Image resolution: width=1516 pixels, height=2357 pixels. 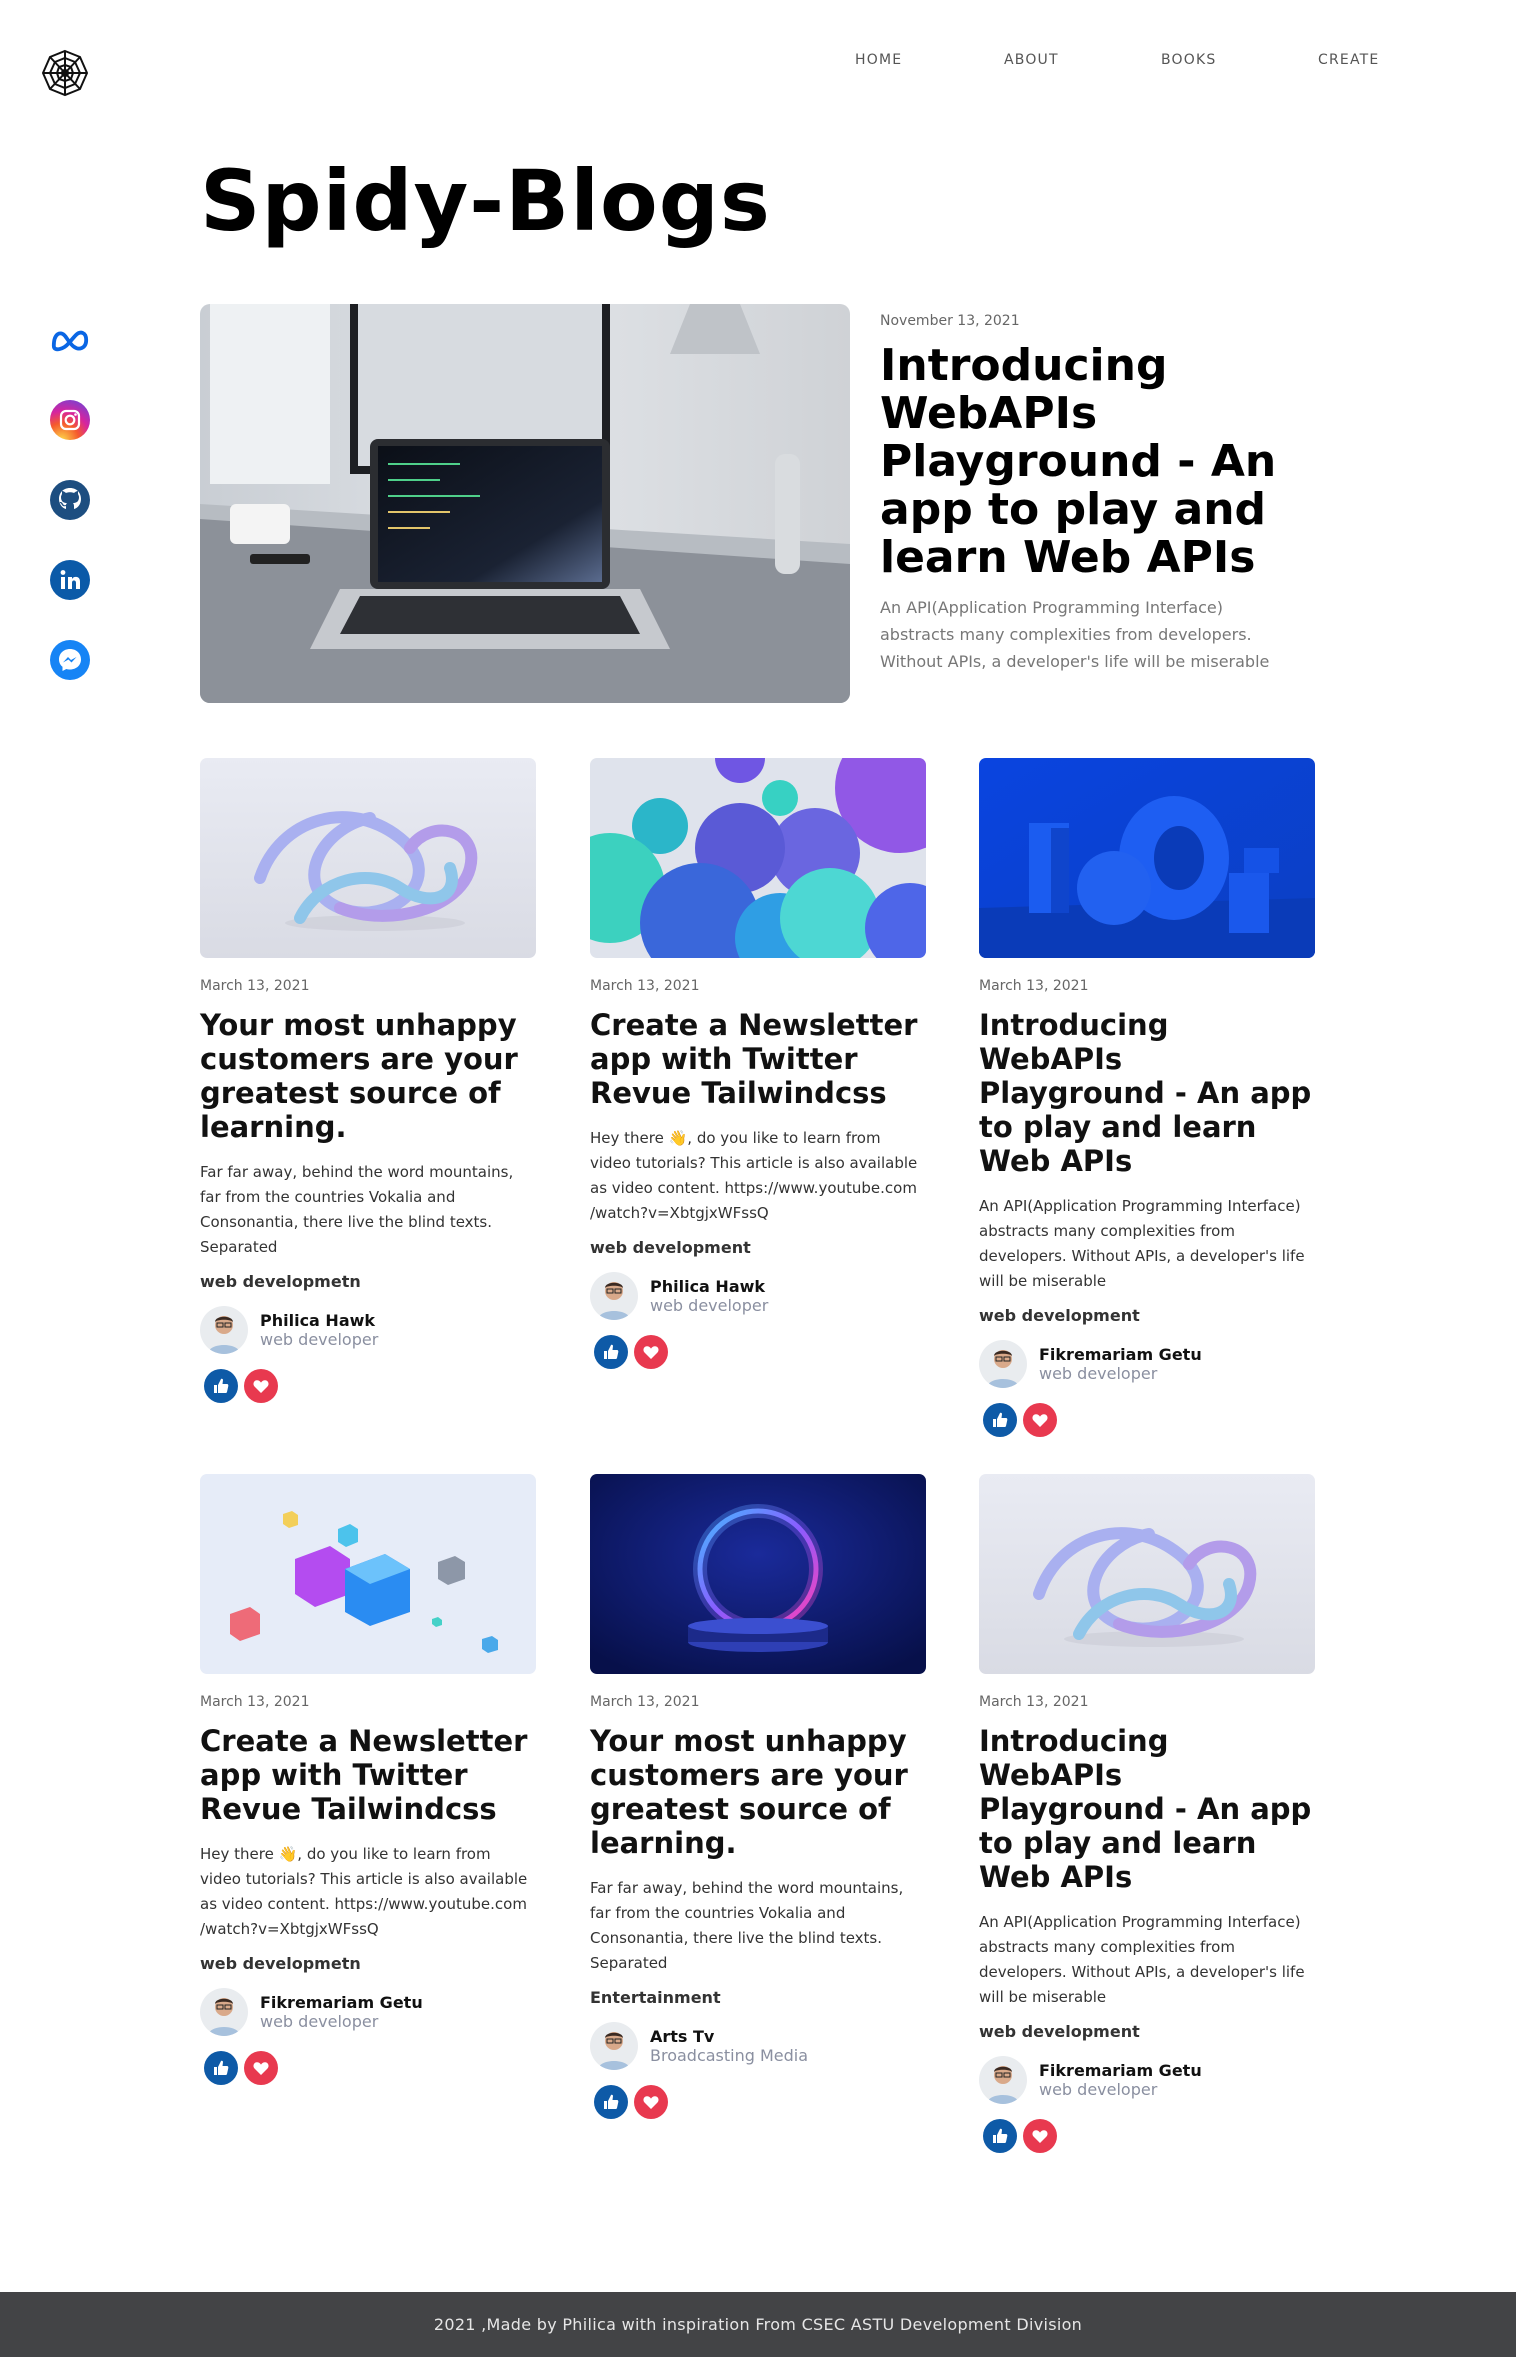 I want to click on site-title: Spidy-Blogs, so click(x=485, y=201).